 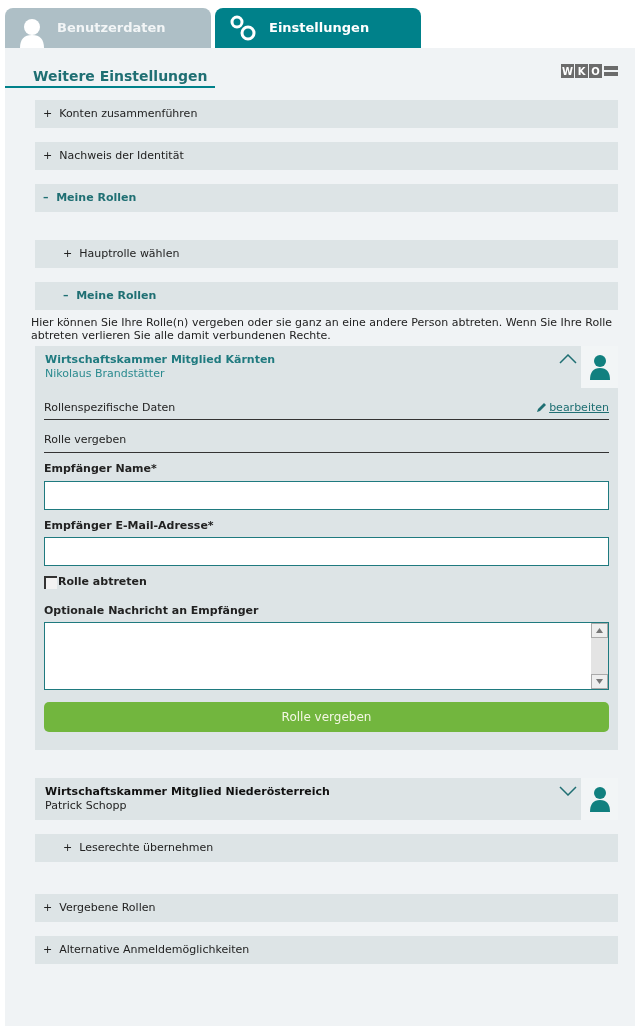 What do you see at coordinates (50, 582) in the screenshot?
I see `checkbox` at bounding box center [50, 582].